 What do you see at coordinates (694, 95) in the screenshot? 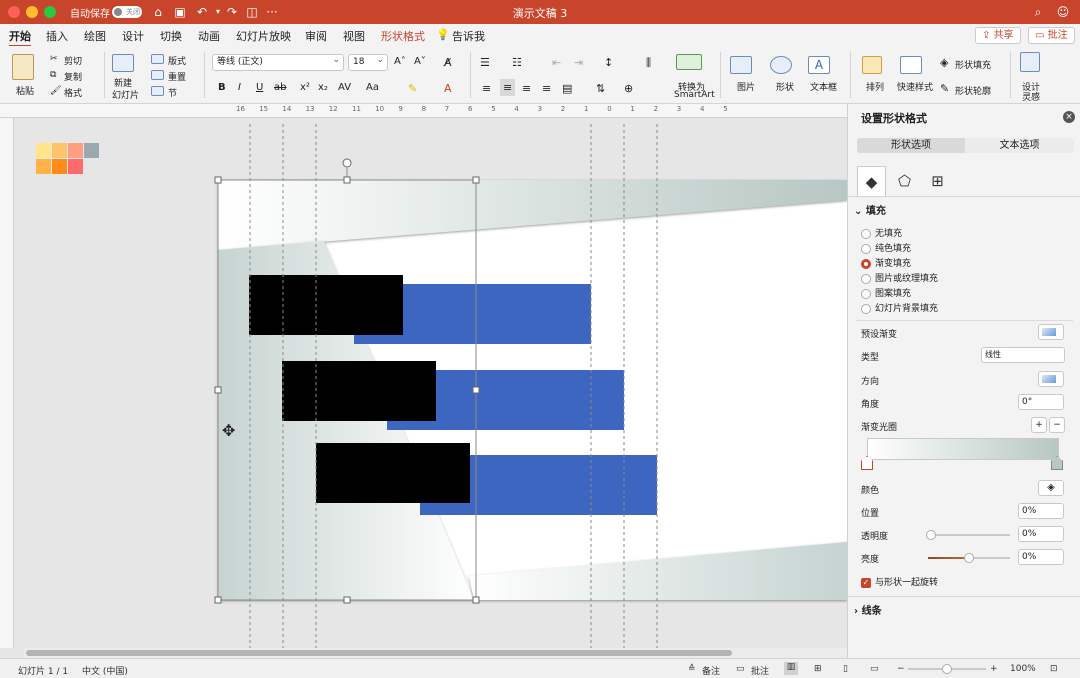
I see `convert-smartart-line2: SmartArt` at bounding box center [694, 95].